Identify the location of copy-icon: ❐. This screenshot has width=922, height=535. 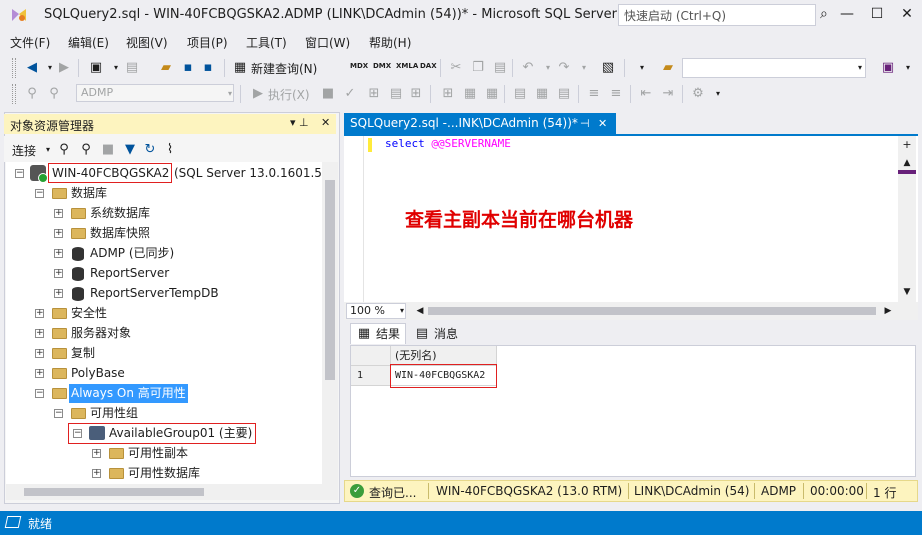
(478, 68).